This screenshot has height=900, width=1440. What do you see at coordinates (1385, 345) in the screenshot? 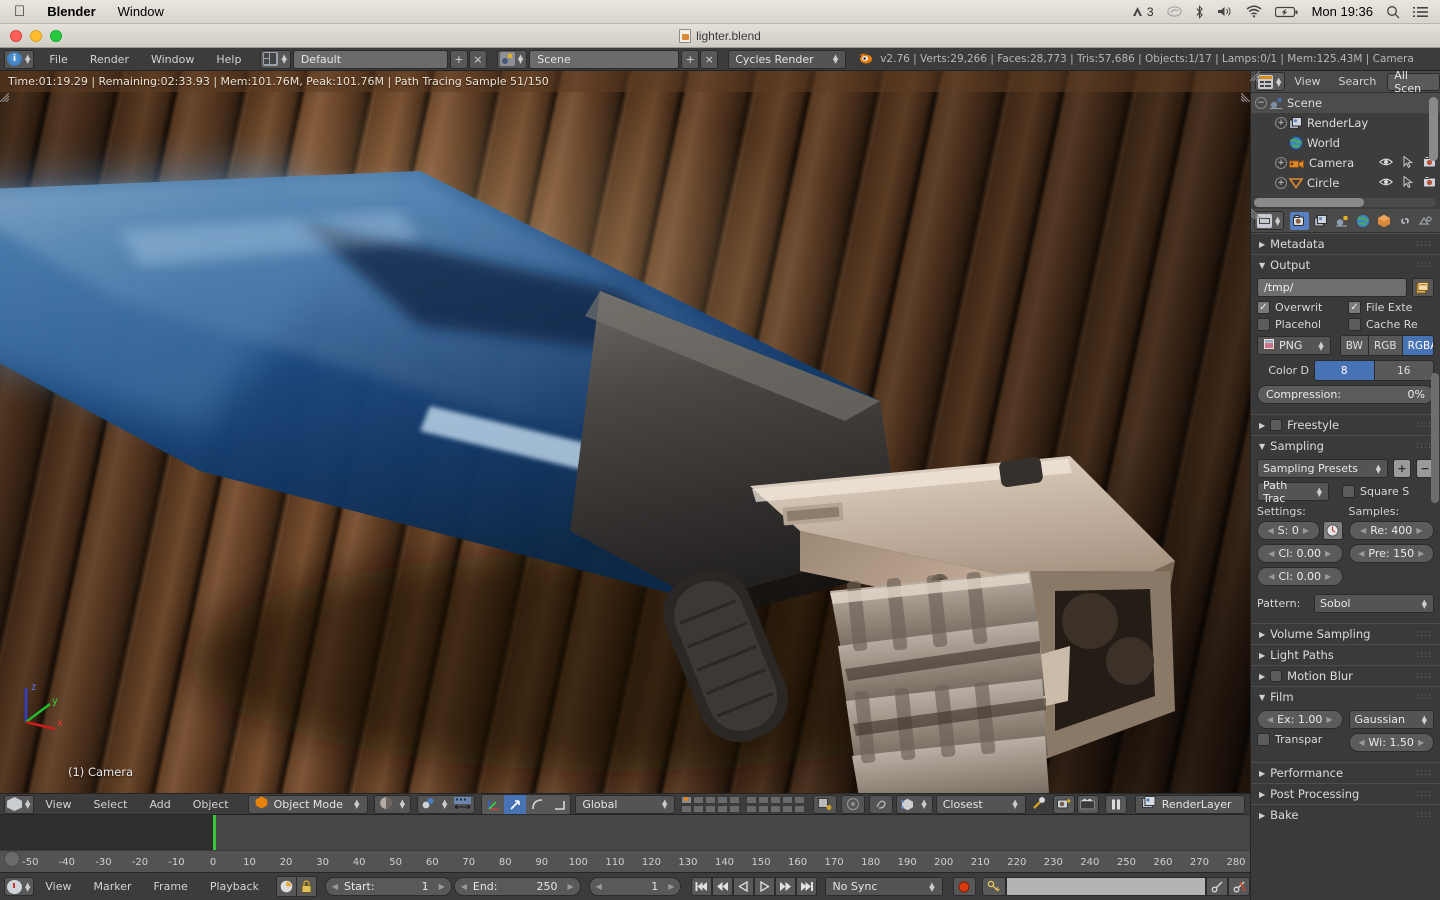
I see `color-mode-rgb: RGB` at bounding box center [1385, 345].